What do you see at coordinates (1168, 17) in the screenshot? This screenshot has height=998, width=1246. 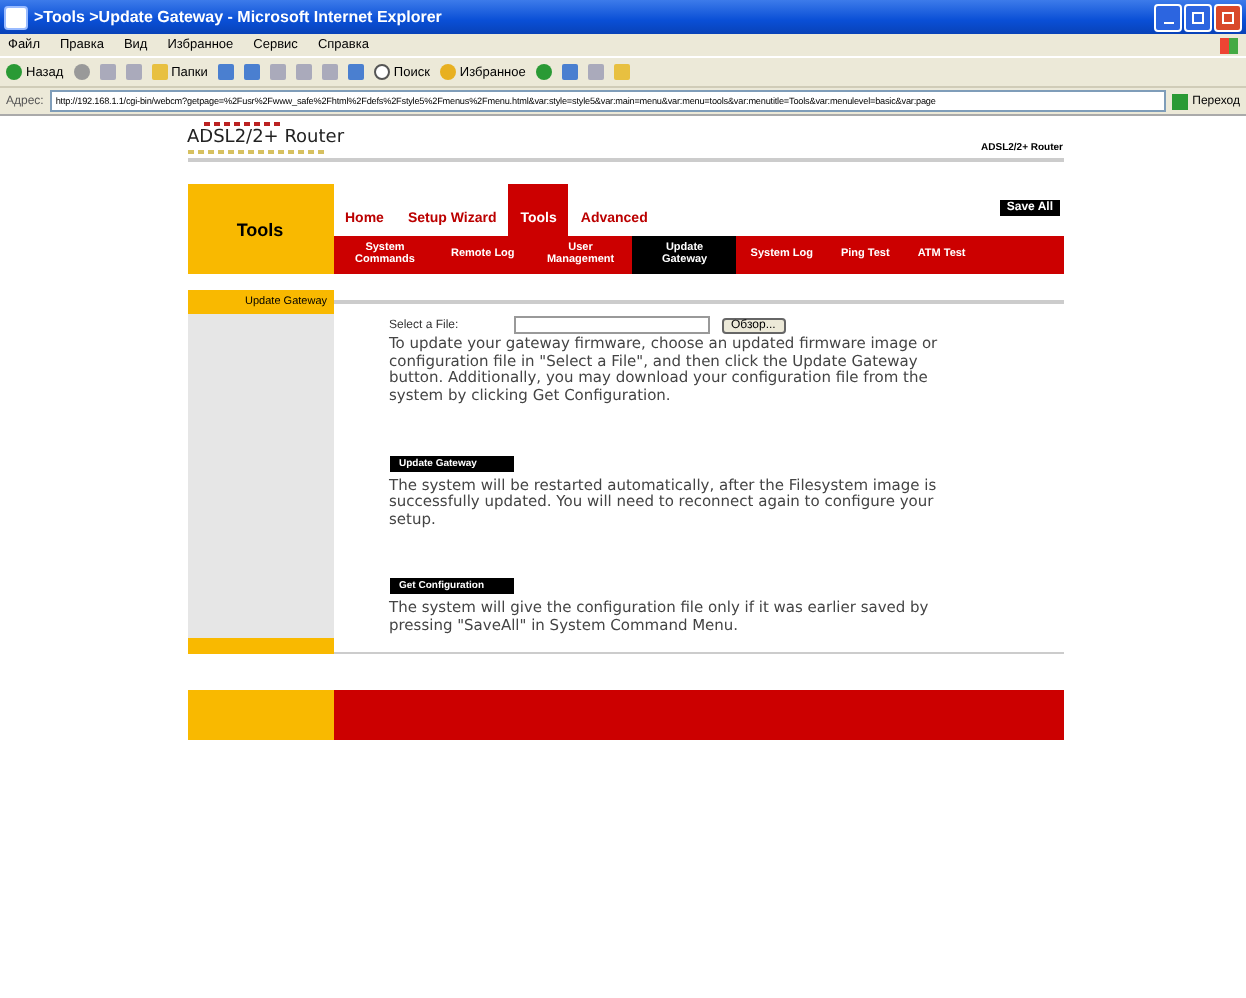 I see `minimize-button` at bounding box center [1168, 17].